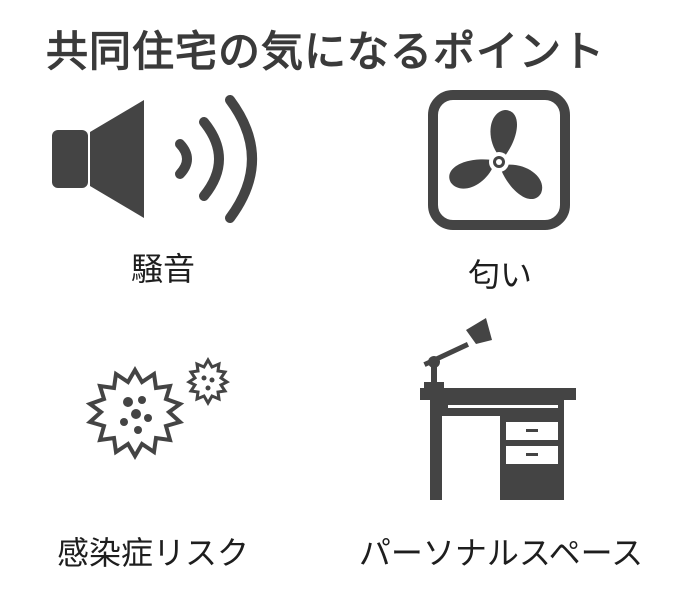  What do you see at coordinates (326, 51) in the screenshot?
I see `page-title: 共同住宅の気になるポイント` at bounding box center [326, 51].